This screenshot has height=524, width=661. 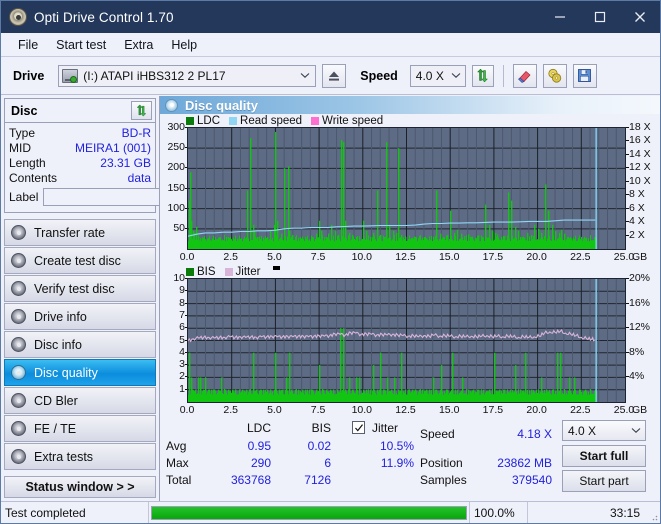 What do you see at coordinates (80, 428) in the screenshot?
I see `sidebar-item-fe-te: FE / TE` at bounding box center [80, 428].